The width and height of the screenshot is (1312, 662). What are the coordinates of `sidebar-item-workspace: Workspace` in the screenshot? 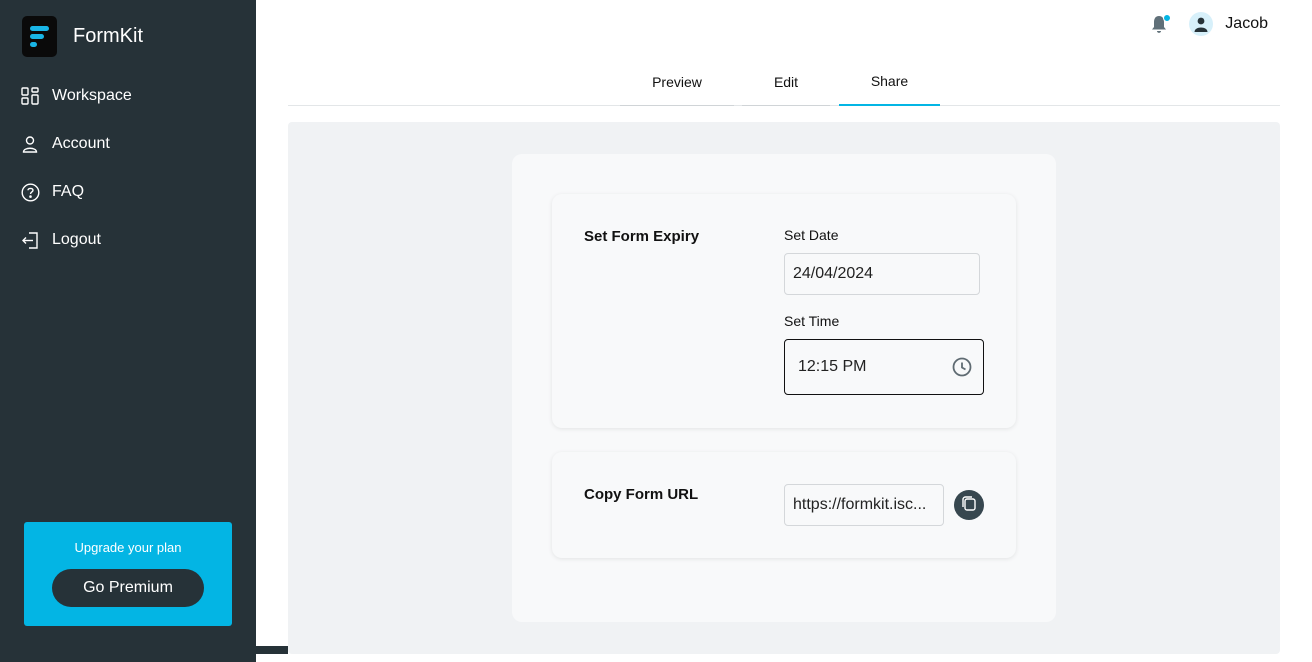 It's located at (128, 96).